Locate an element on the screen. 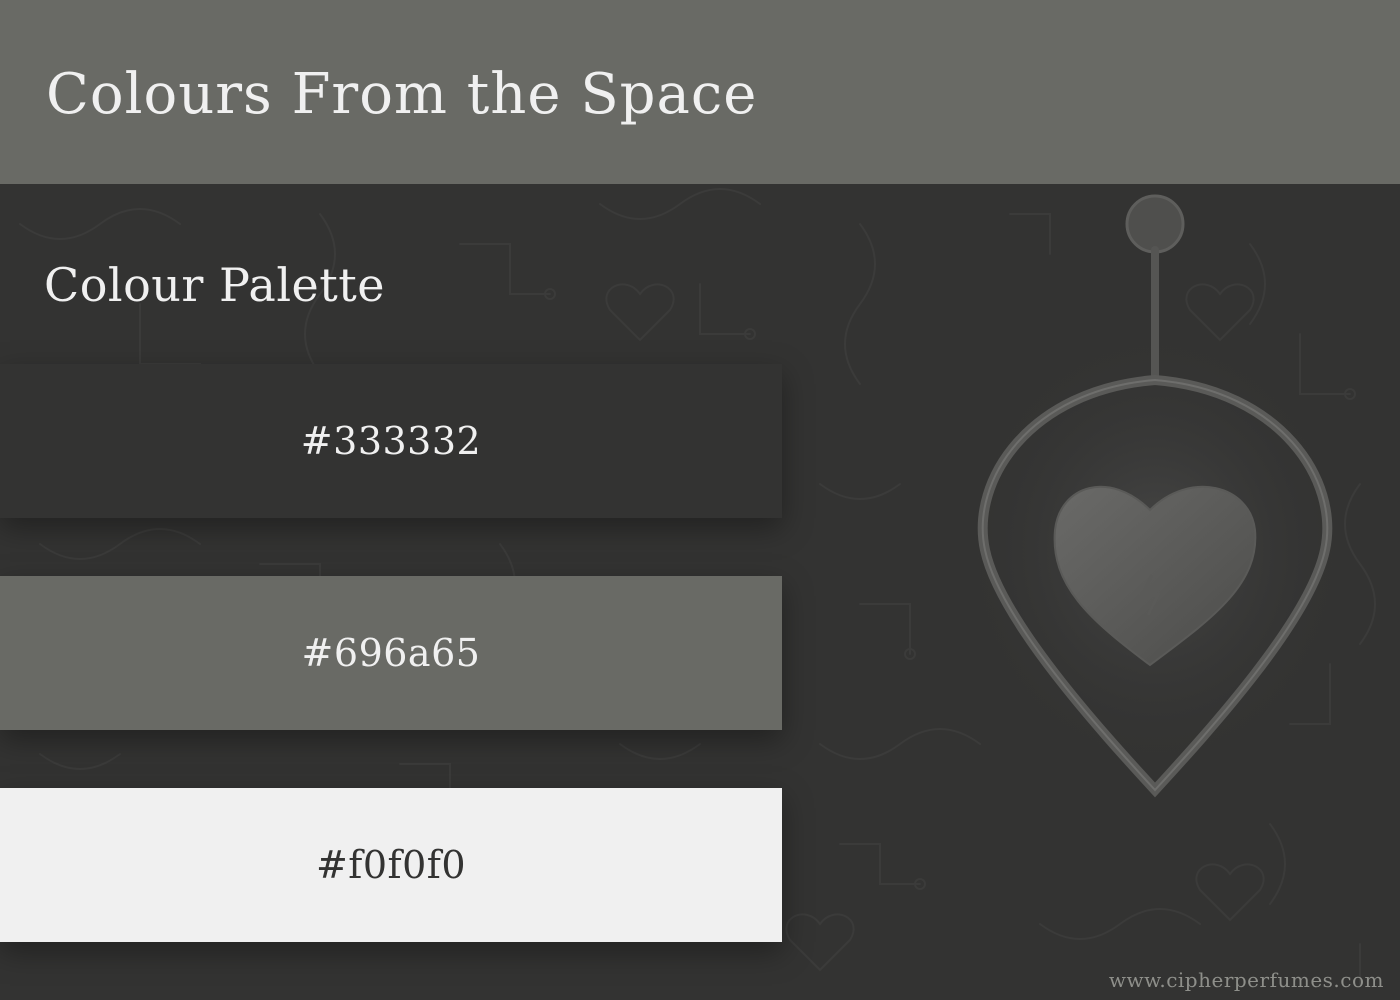 This screenshot has width=1400, height=1000. color-swatch-grey: #696a65 is located at coordinates (391, 653).